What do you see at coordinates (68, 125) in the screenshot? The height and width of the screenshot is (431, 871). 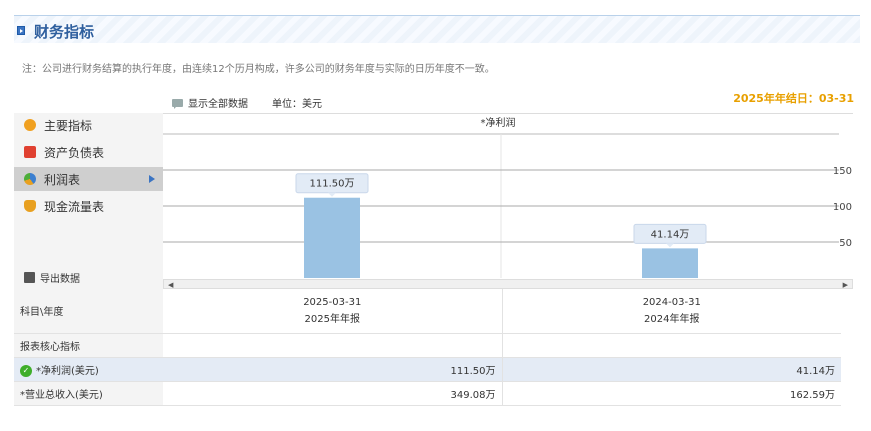 I see `sidebar-item-label: 主要指标` at bounding box center [68, 125].